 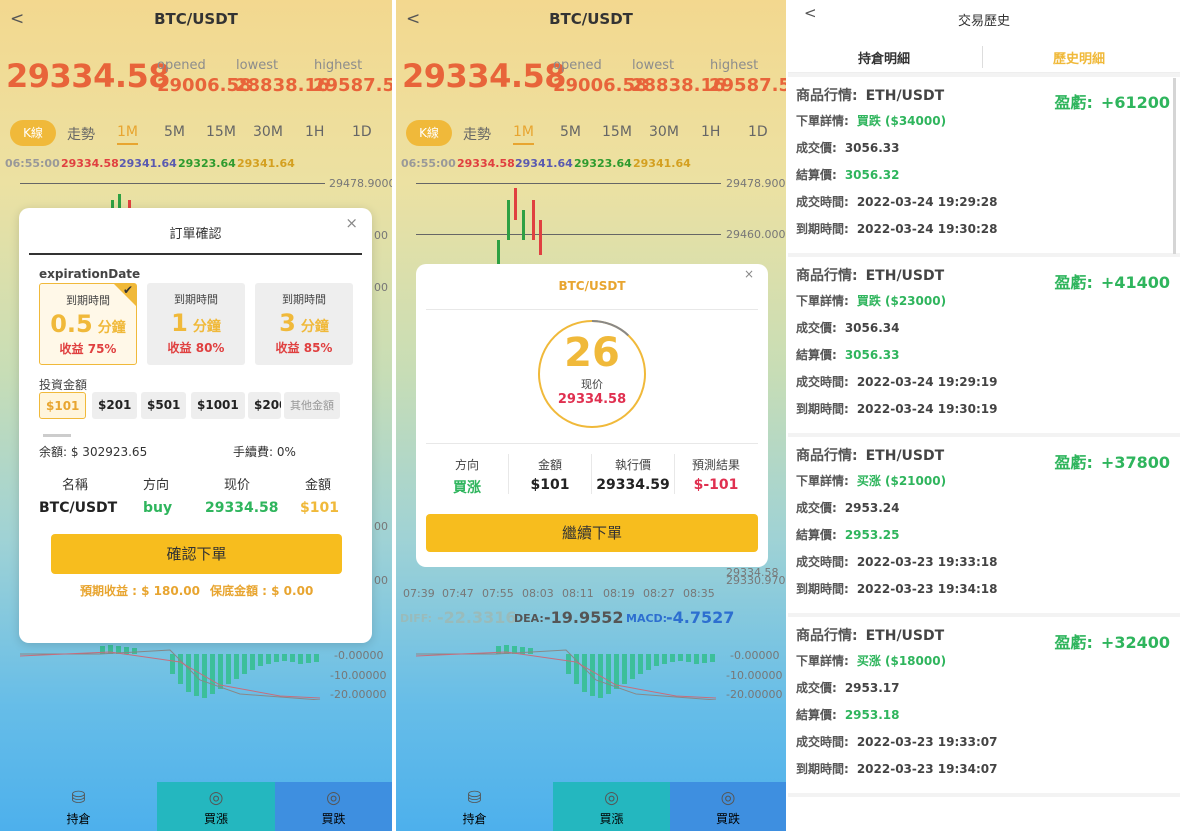 What do you see at coordinates (115, 405) in the screenshot?
I see `amount-201: $201` at bounding box center [115, 405].